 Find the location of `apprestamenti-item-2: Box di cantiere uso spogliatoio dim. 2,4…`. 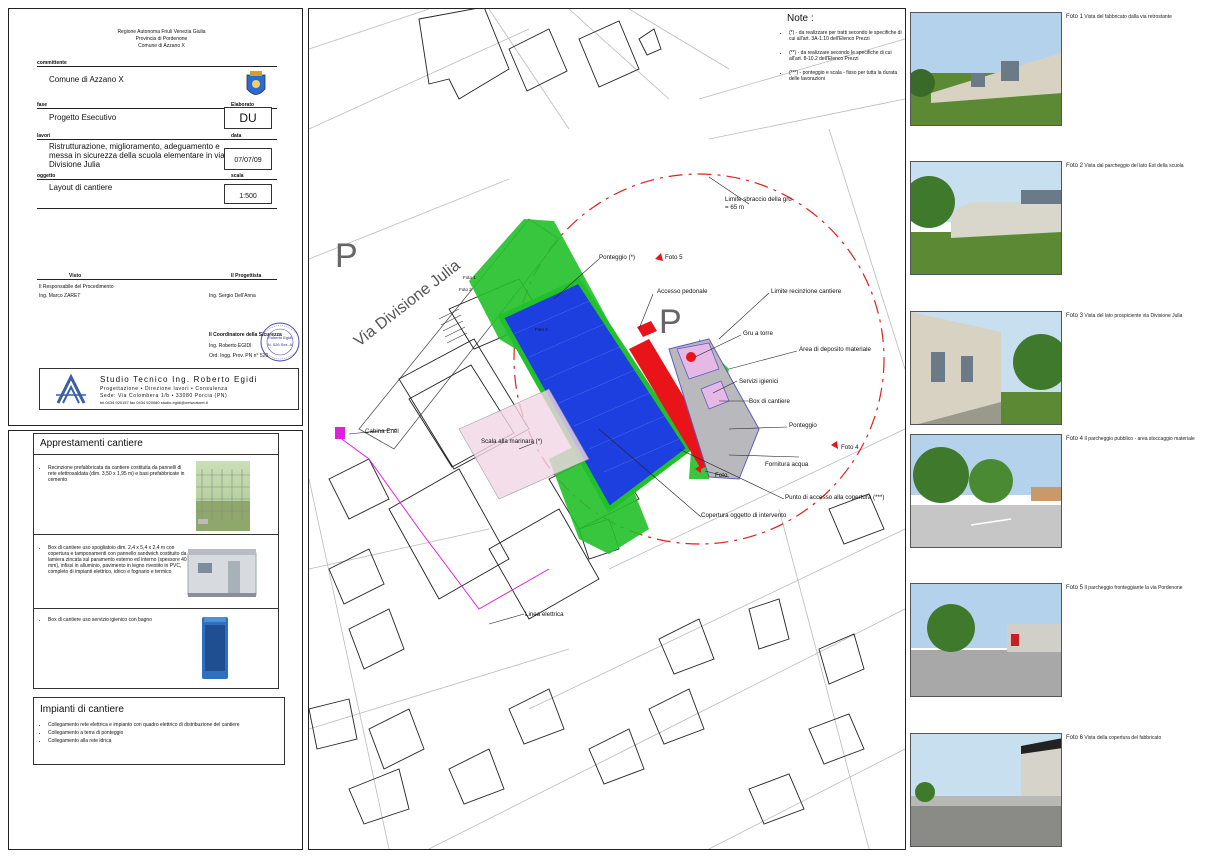

apprestamenti-item-2: Box di cantiere uso spogliatoio dim. 2,4… is located at coordinates (118, 560).